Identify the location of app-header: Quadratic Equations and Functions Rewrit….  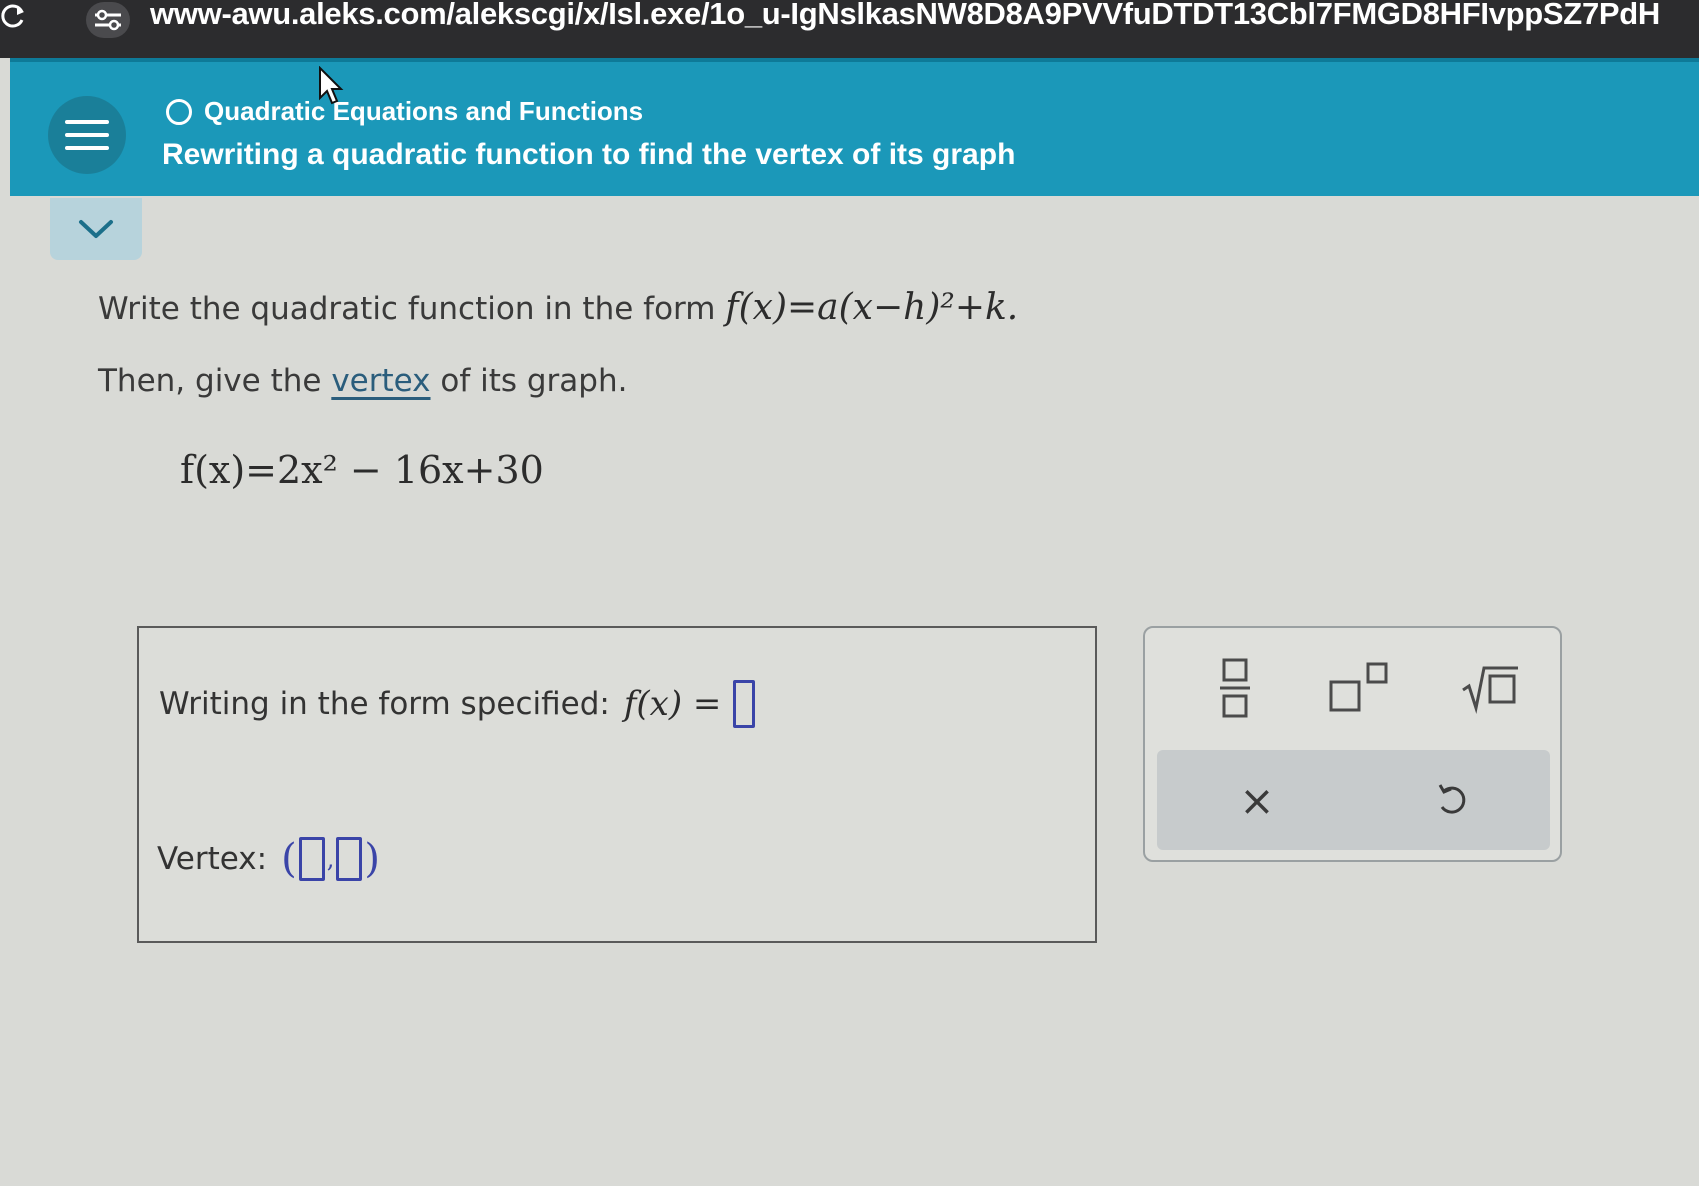
(854, 127).